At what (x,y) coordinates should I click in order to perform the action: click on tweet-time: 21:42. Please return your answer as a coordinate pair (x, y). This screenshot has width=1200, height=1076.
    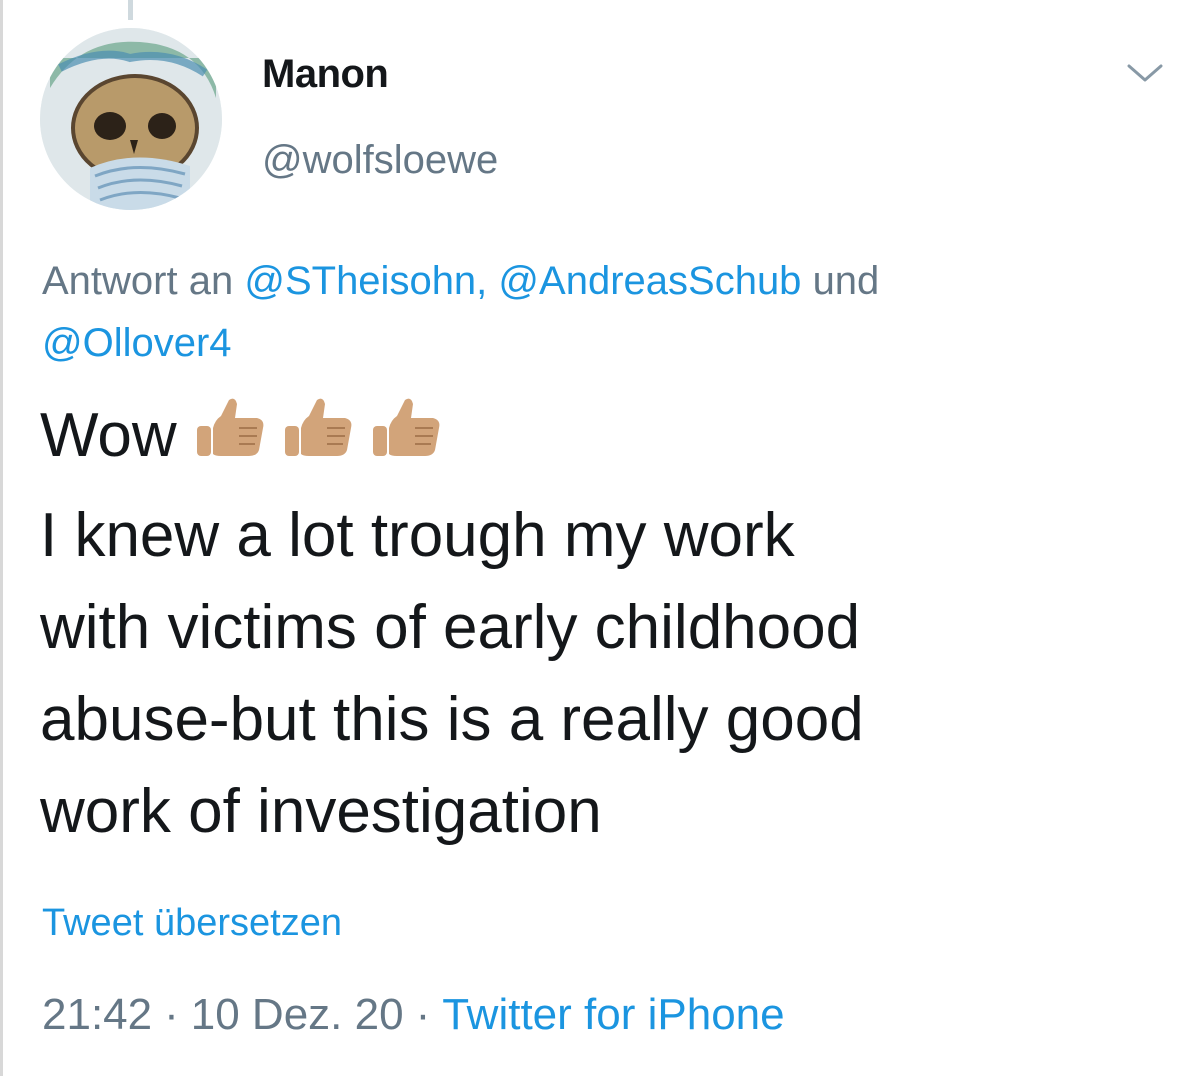
    Looking at the image, I should click on (97, 1014).